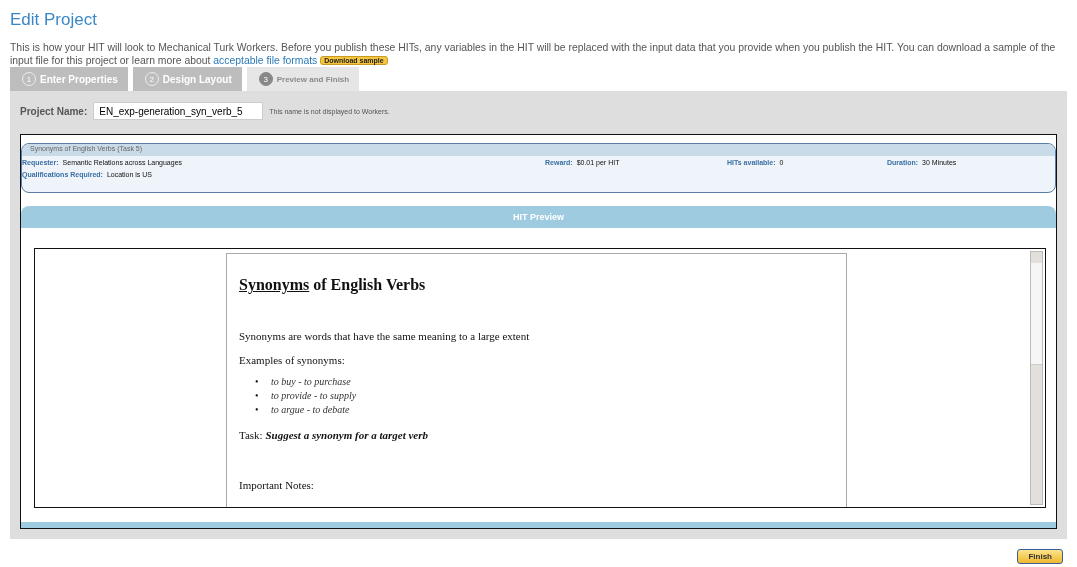 This screenshot has width=1077, height=567. What do you see at coordinates (1040, 556) in the screenshot?
I see `finish-button: Finish` at bounding box center [1040, 556].